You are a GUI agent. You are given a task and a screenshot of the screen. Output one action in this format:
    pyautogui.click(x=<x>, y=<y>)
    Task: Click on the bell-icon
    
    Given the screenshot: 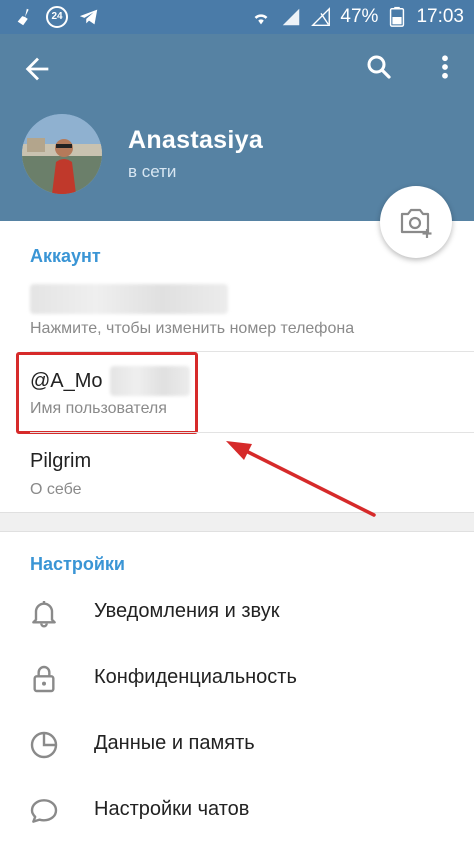 What is the action you would take?
    pyautogui.click(x=44, y=614)
    